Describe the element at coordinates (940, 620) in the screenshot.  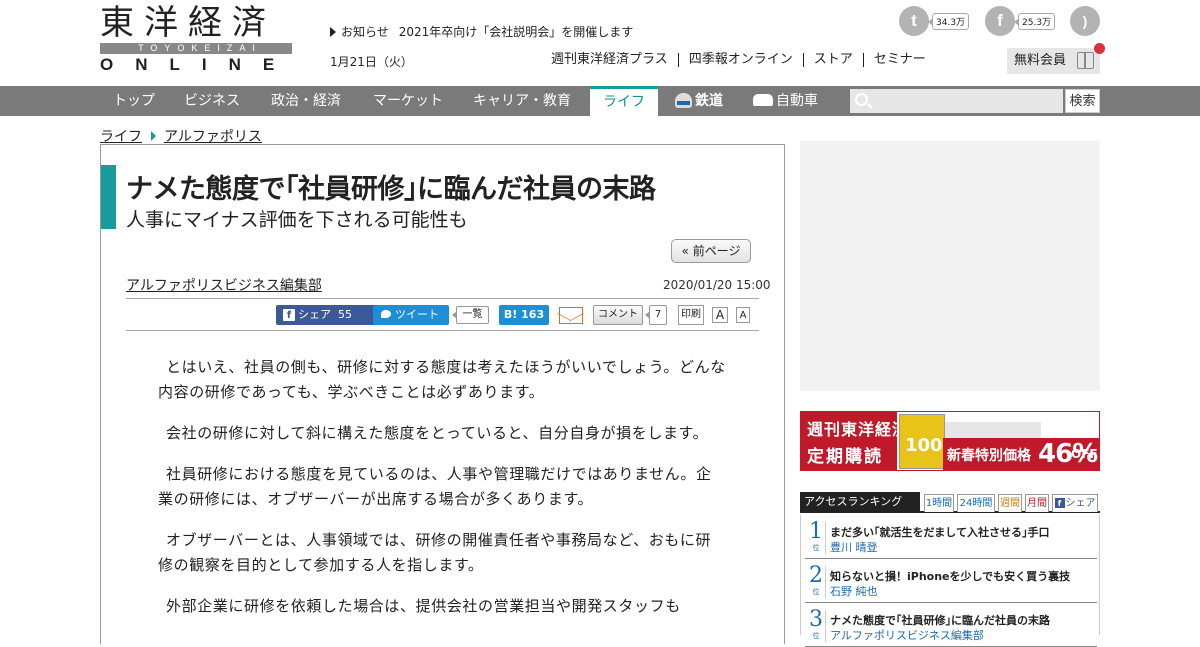
I see `ranking-item-title: ナメた態度で｢社員研修｣に臨んだ社員の末路` at that location.